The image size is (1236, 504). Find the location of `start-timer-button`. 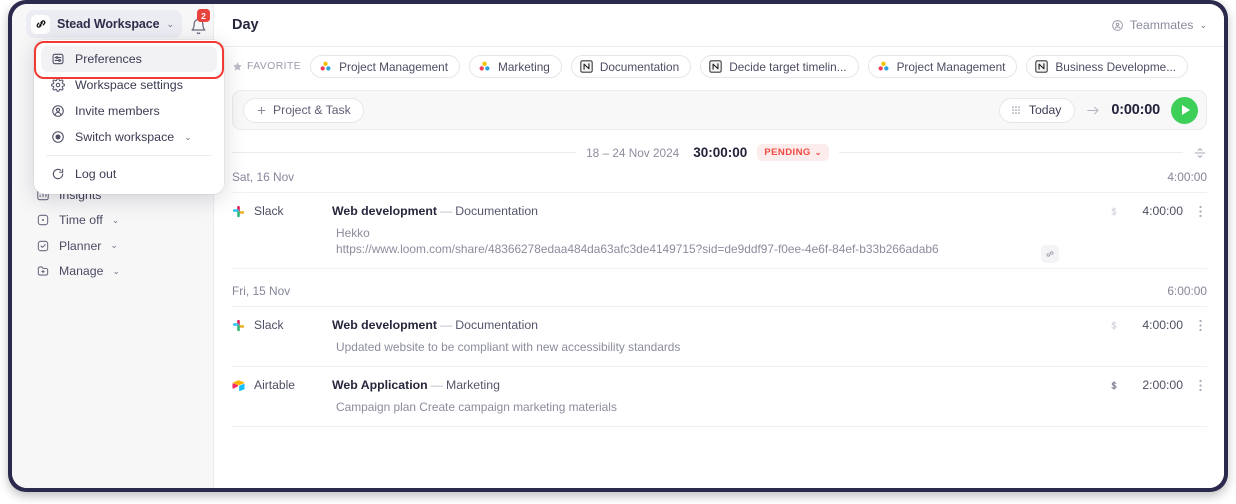

start-timer-button is located at coordinates (1184, 110).